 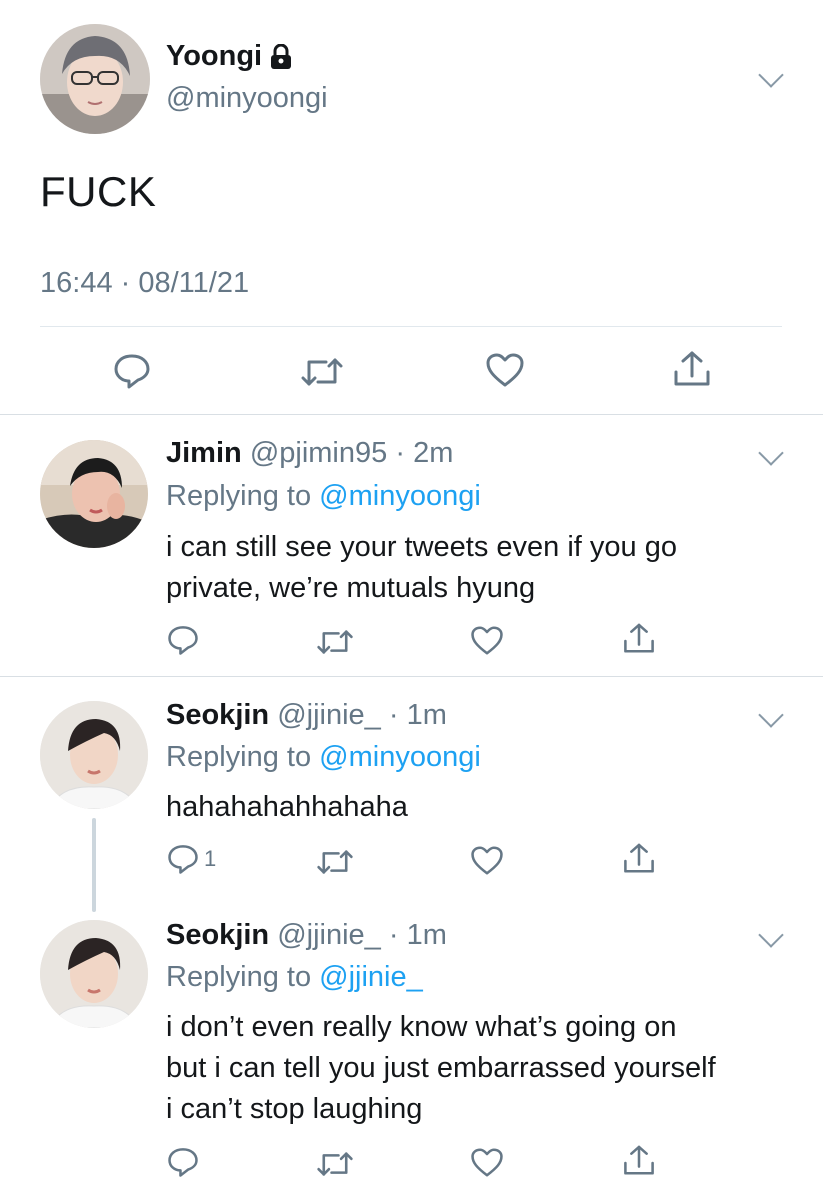 What do you see at coordinates (281, 56) in the screenshot?
I see `lock-icon` at bounding box center [281, 56].